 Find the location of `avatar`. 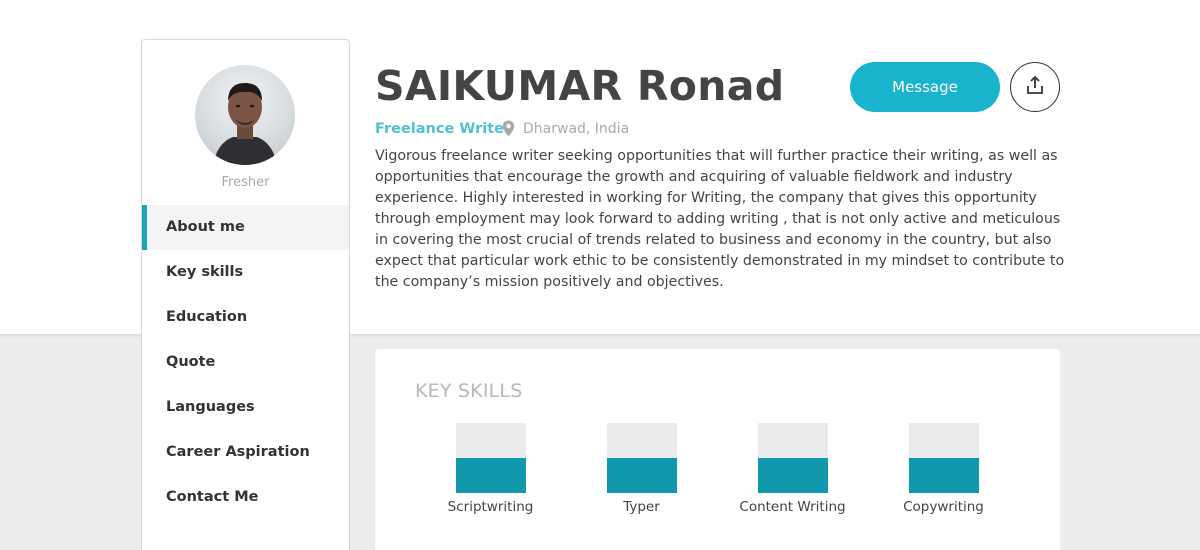

avatar is located at coordinates (245, 115).